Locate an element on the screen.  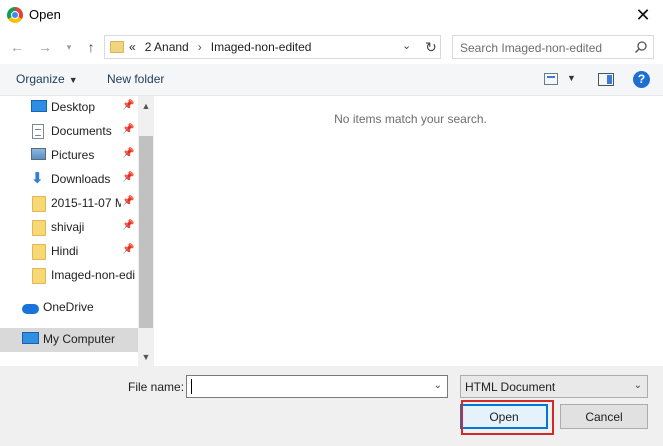
sidebar-item-2015-11-07: 2015-11-07 M 📌 is located at coordinates (69, 204).